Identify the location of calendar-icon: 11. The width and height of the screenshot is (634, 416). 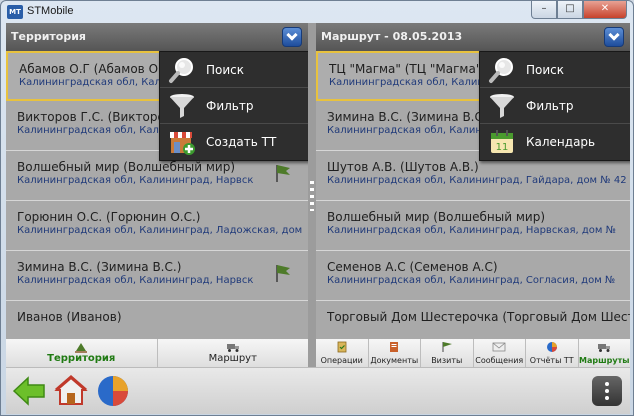
(502, 141).